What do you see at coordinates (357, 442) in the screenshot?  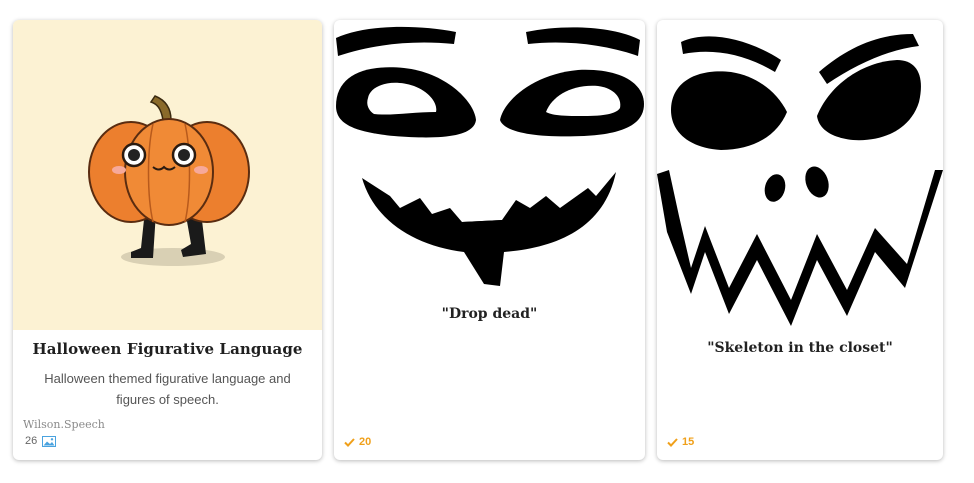 I see `completion-count-row: 20` at bounding box center [357, 442].